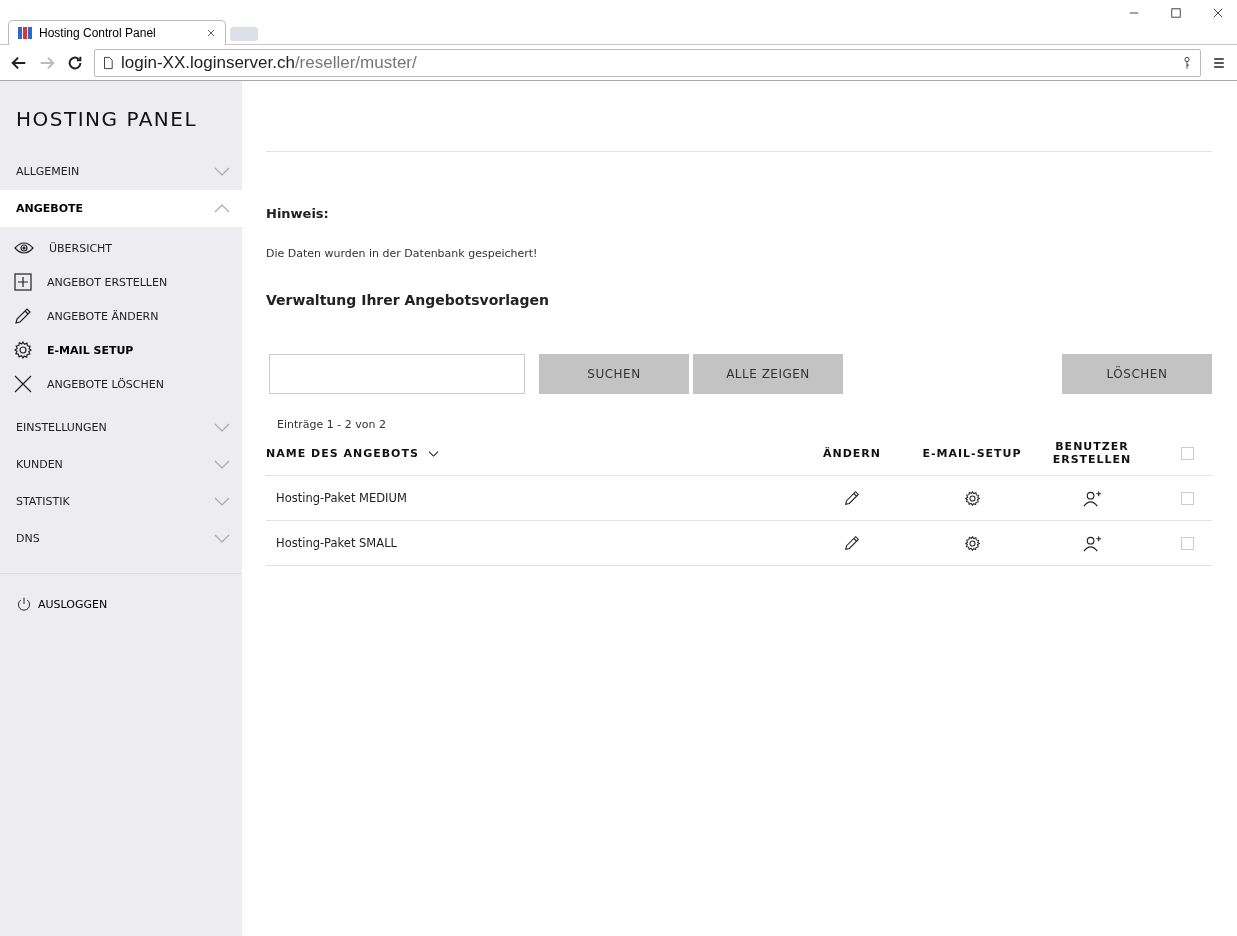 The image size is (1237, 936). What do you see at coordinates (108, 62) in the screenshot?
I see `page-icon` at bounding box center [108, 62].